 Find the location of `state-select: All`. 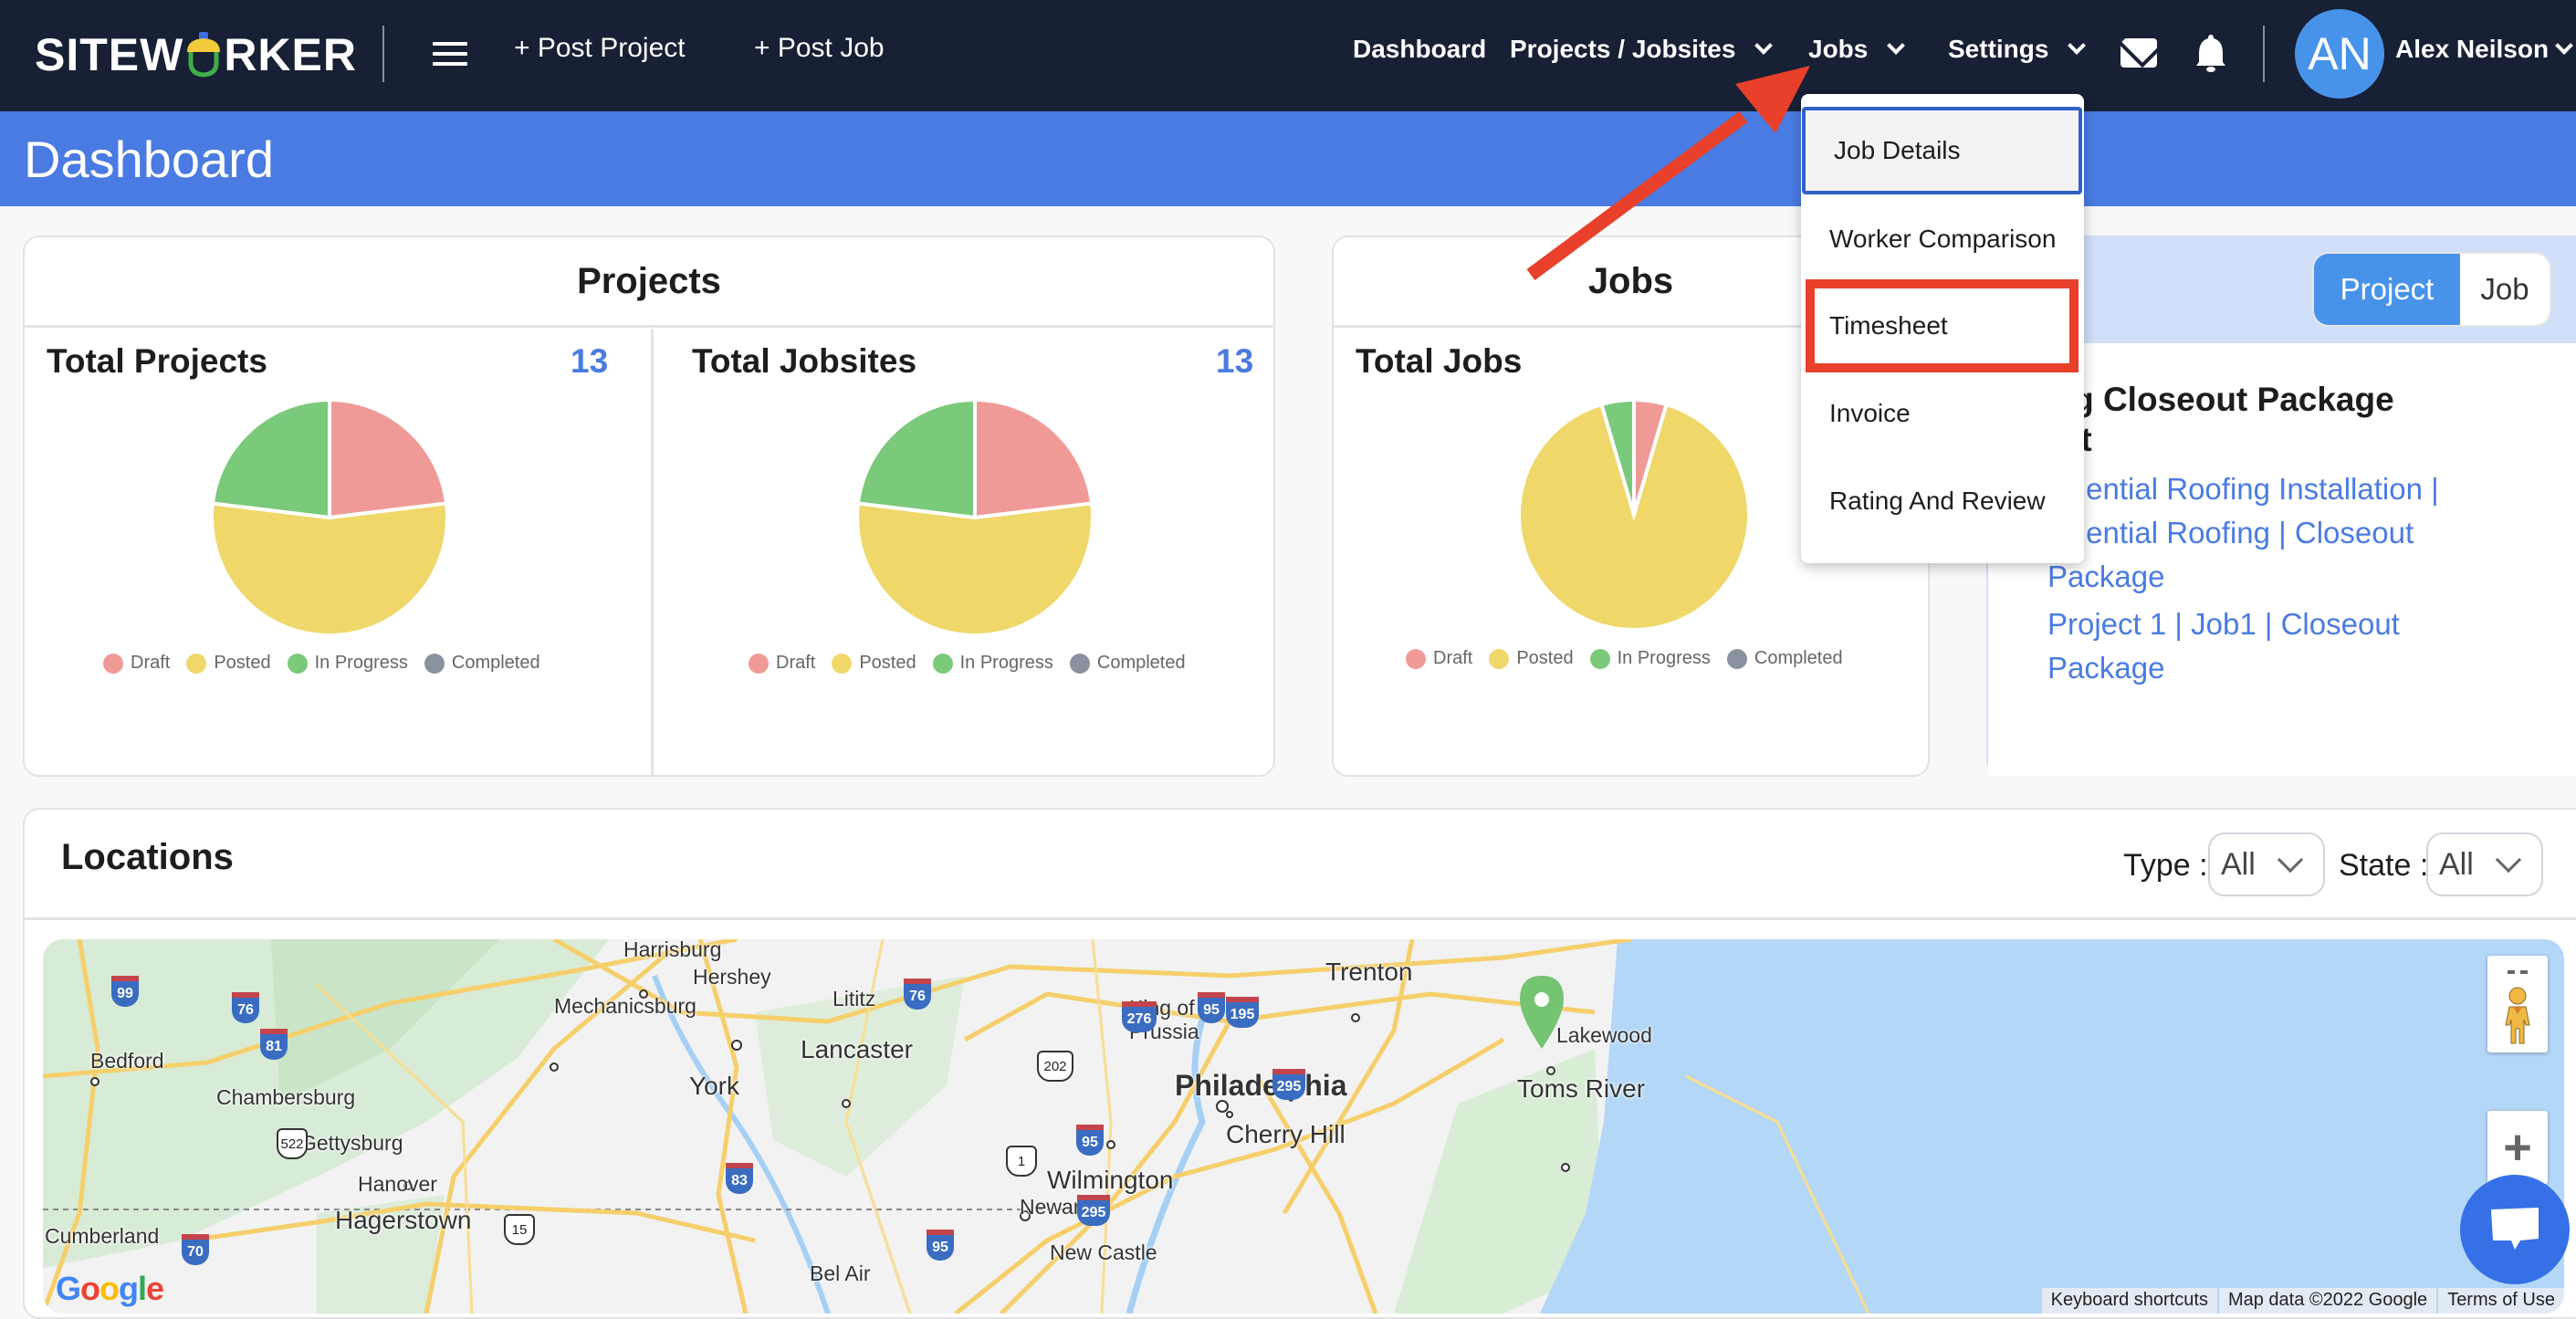

state-select: All is located at coordinates (2484, 864).